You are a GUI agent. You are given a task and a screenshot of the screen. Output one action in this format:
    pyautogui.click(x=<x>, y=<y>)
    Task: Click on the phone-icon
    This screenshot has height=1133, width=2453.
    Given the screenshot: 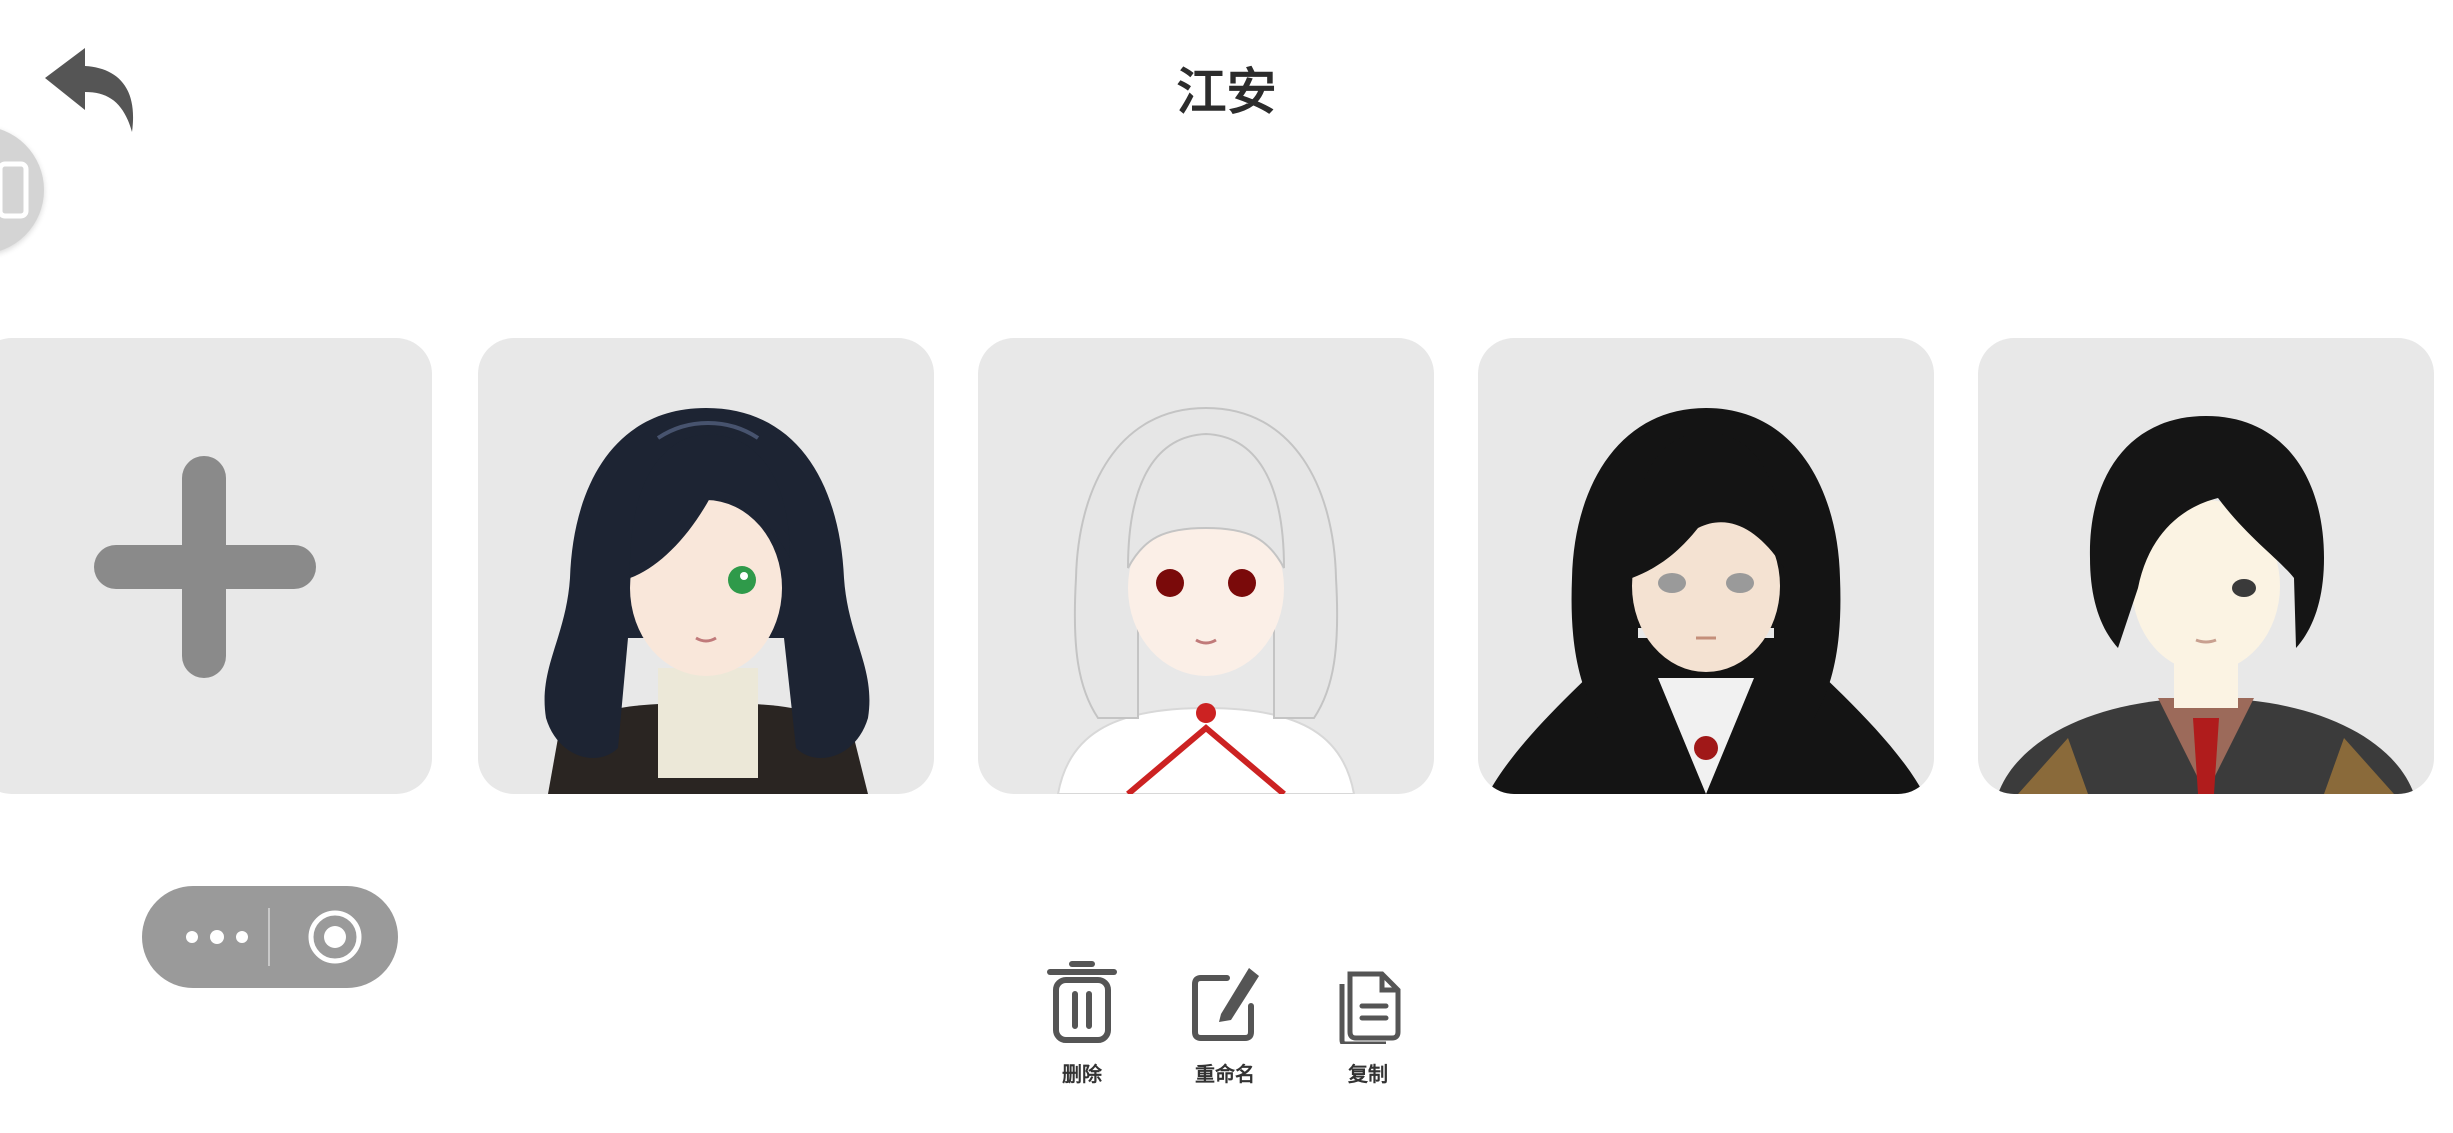 What is the action you would take?
    pyautogui.click(x=14, y=190)
    